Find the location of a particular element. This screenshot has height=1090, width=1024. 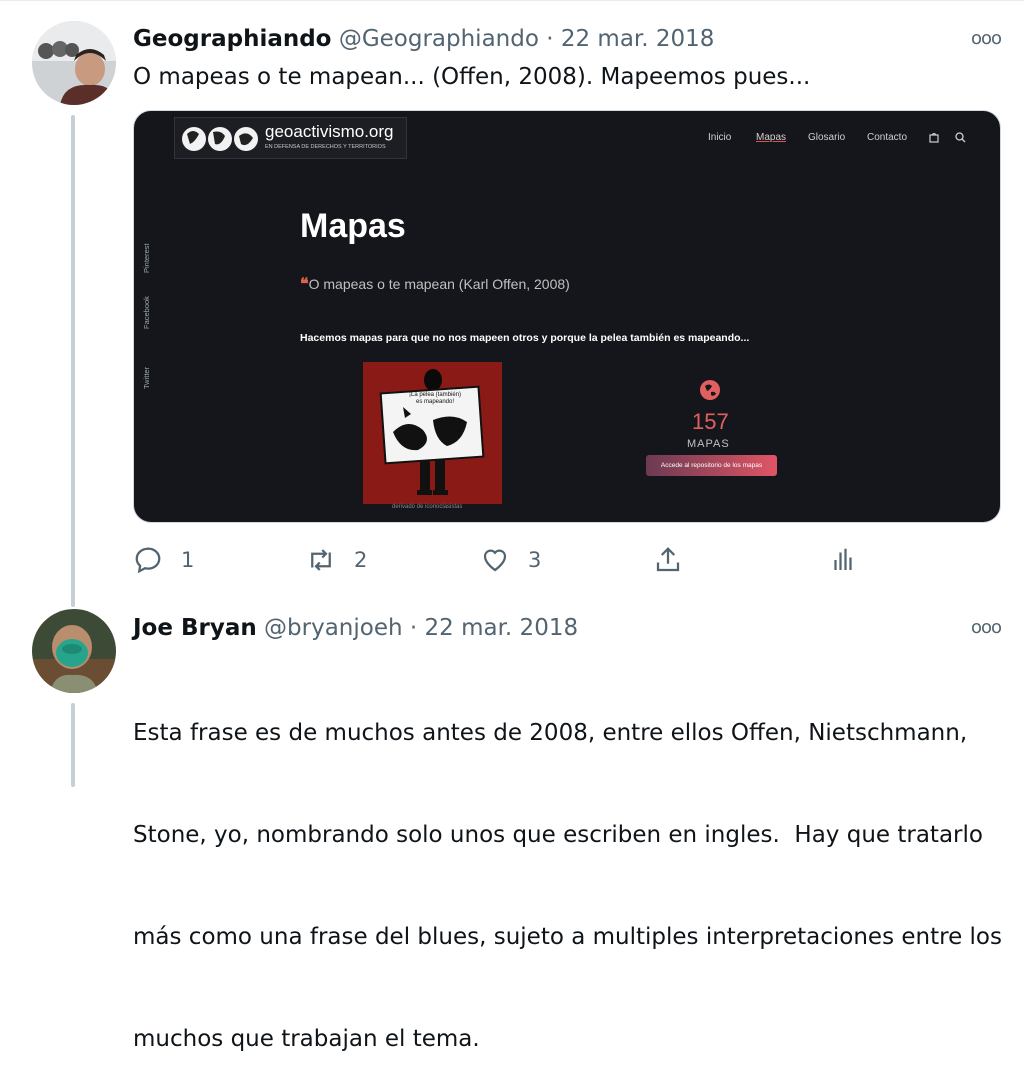

tweet-header: Joe Bryan @bryanjoeh · 22 mar. 2018 is located at coordinates (355, 628).